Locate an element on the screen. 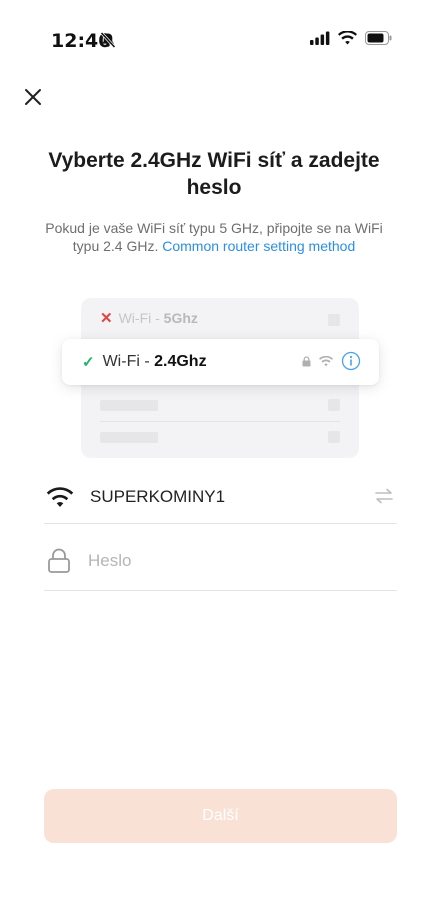 The image size is (428, 921). status-bar: 12:40 is located at coordinates (214, 41).